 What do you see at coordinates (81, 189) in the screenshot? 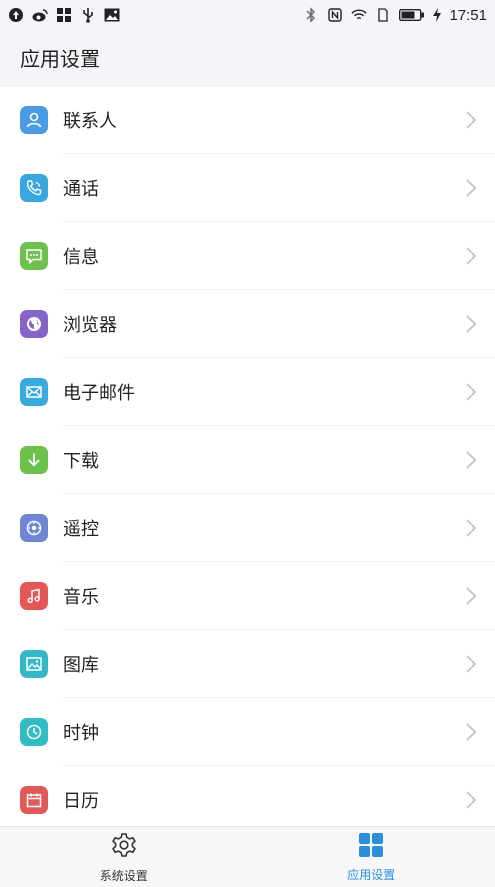
I see `settings-item-label: 通话` at bounding box center [81, 189].